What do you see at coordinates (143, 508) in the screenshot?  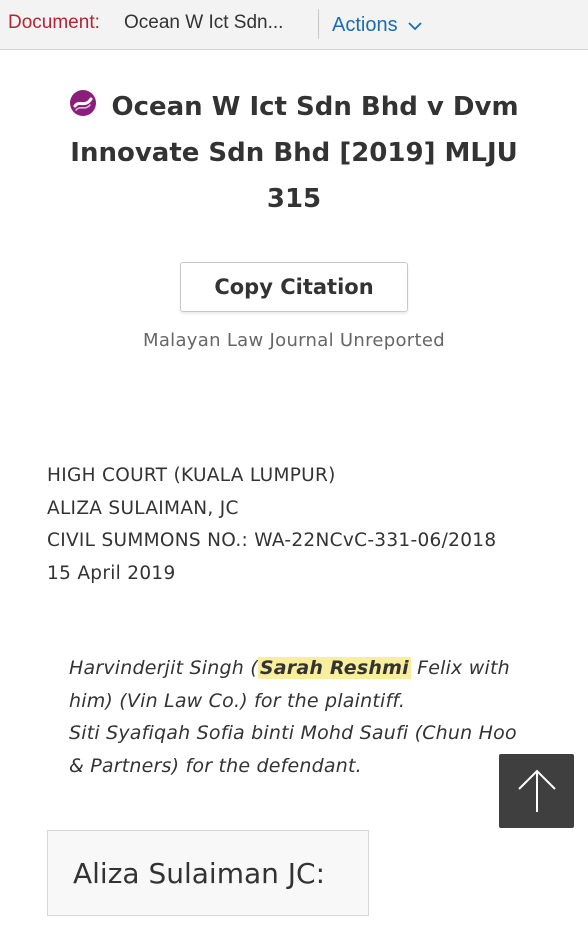 I see `judge-name: ALIZA SULAIMAN, JC` at bounding box center [143, 508].